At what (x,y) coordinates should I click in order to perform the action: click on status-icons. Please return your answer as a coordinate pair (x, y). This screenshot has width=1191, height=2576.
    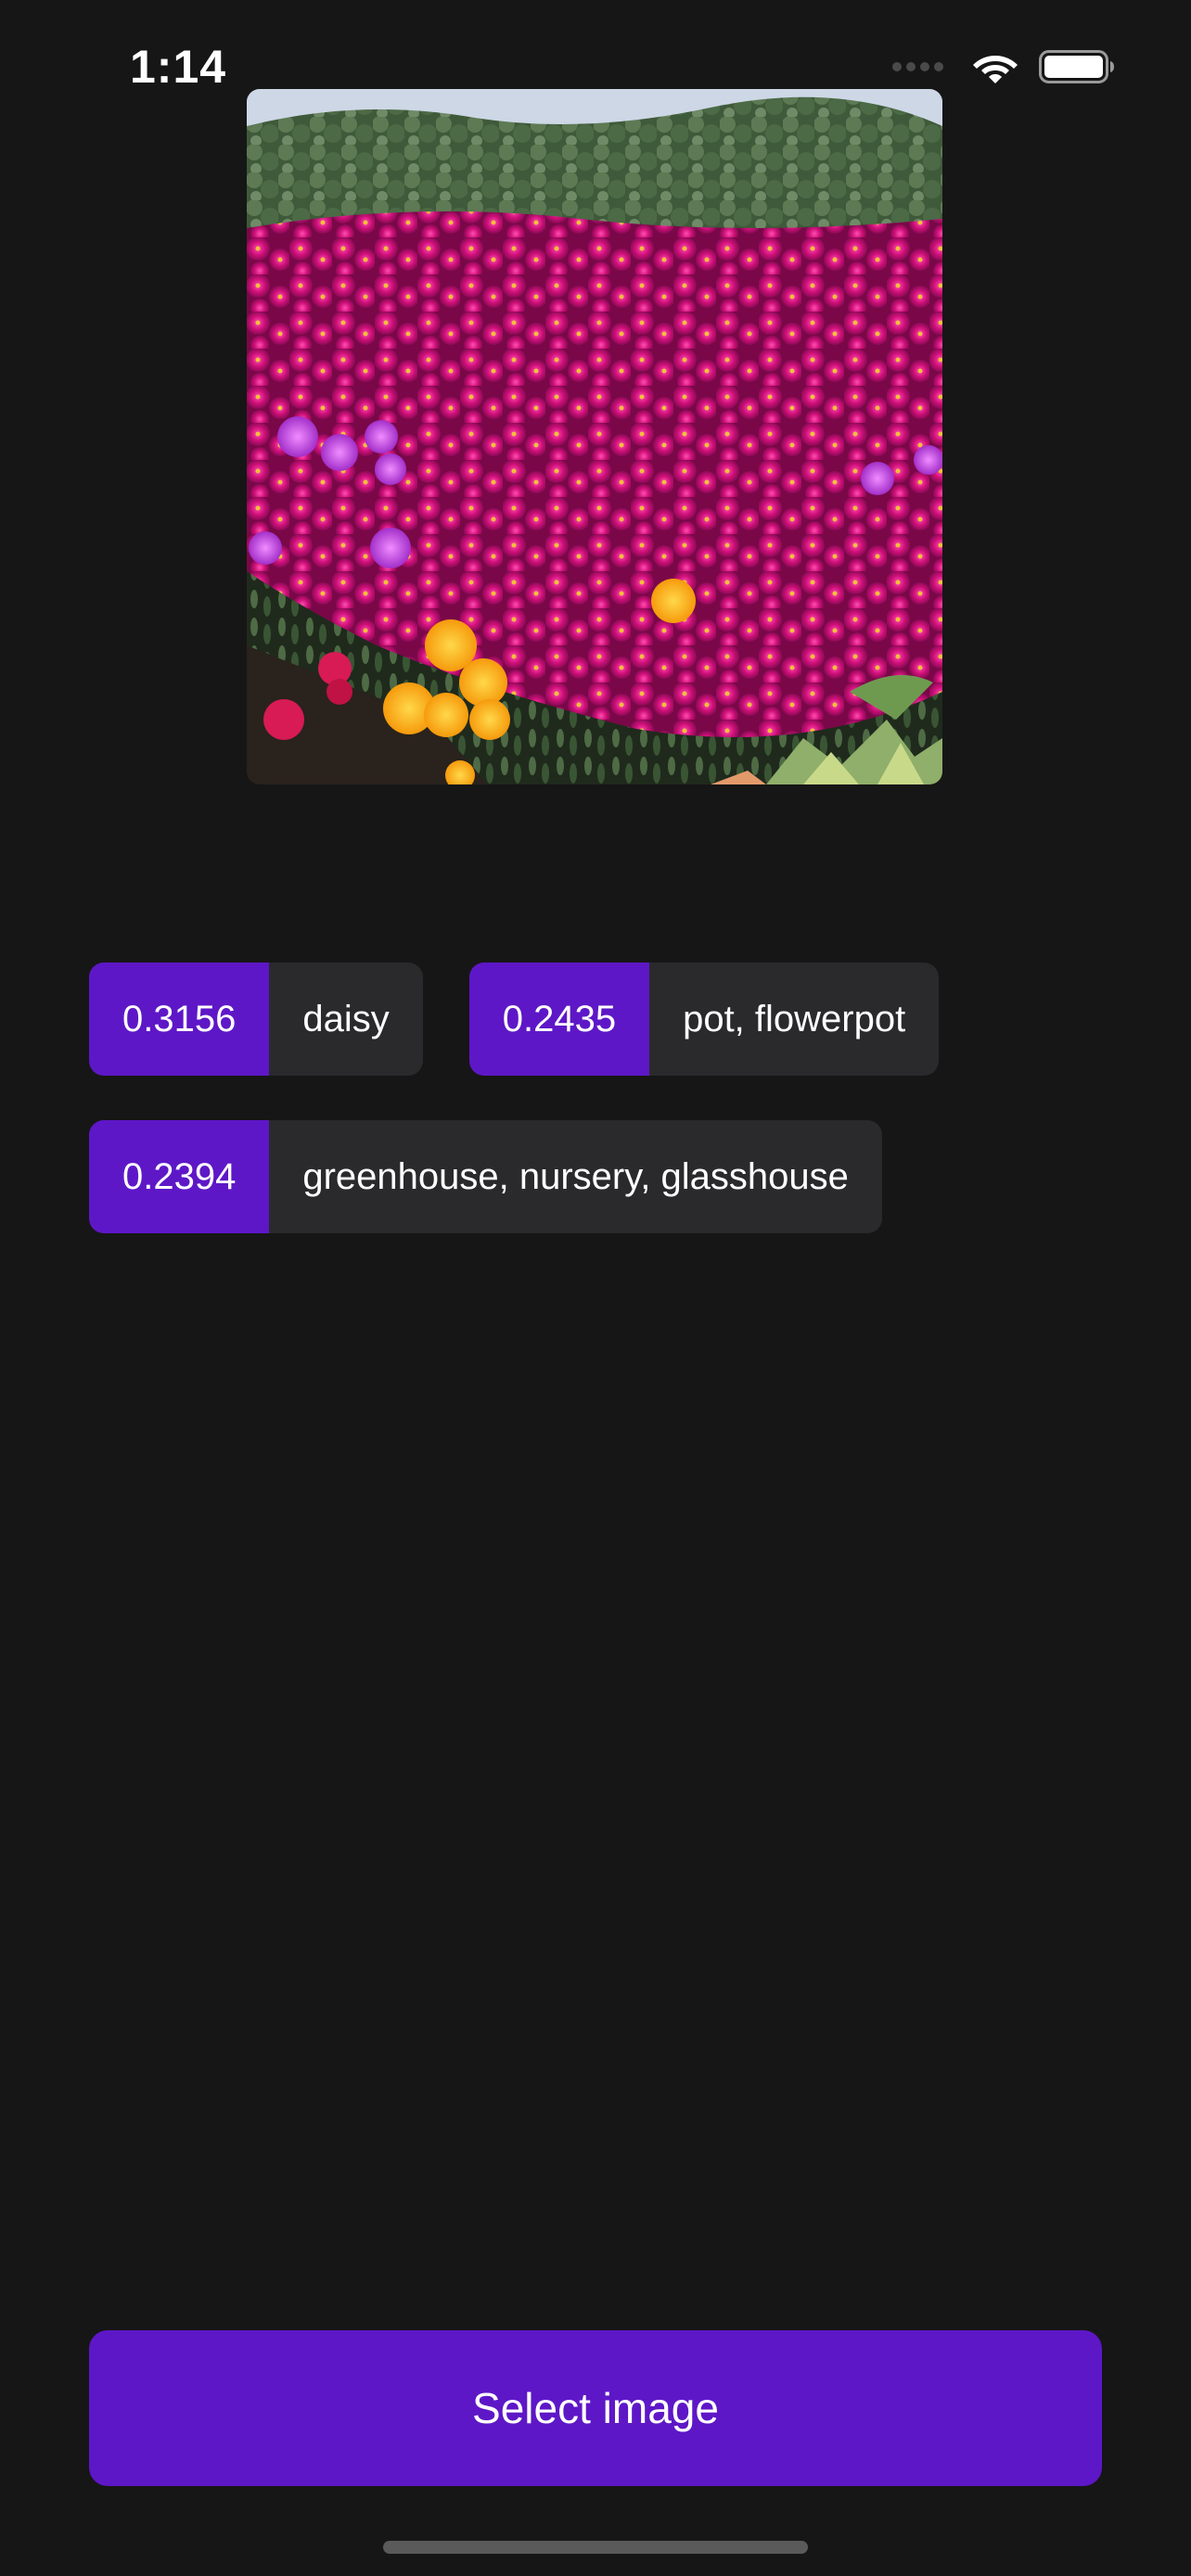
    Looking at the image, I should click on (1003, 66).